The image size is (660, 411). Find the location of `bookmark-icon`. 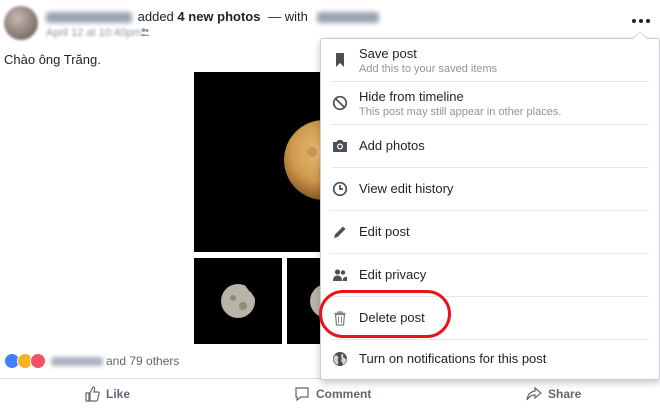

bookmark-icon is located at coordinates (340, 60).